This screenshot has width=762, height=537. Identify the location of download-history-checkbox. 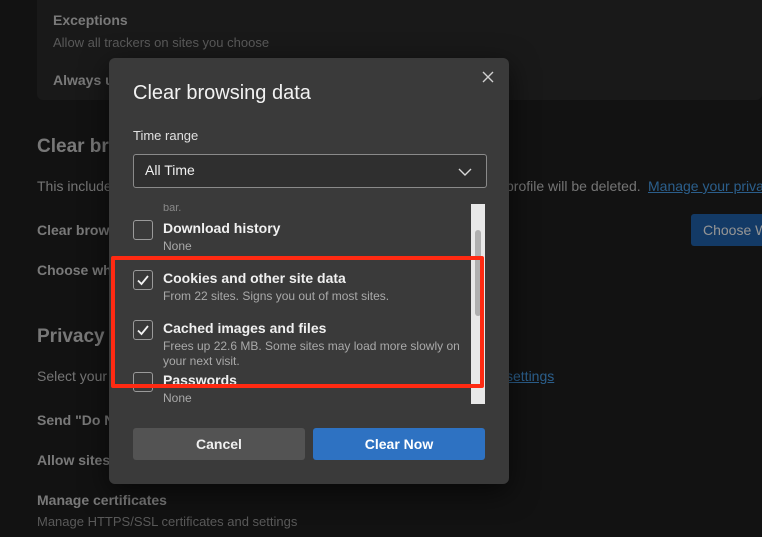
(143, 230).